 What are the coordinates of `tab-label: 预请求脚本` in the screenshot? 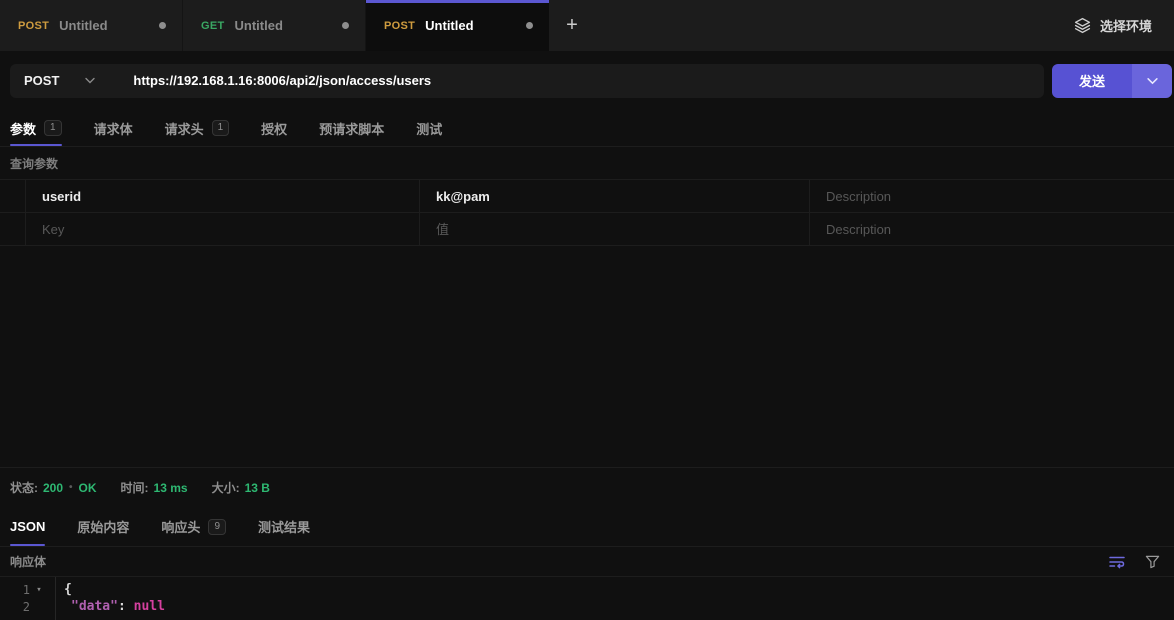 It's located at (352, 129).